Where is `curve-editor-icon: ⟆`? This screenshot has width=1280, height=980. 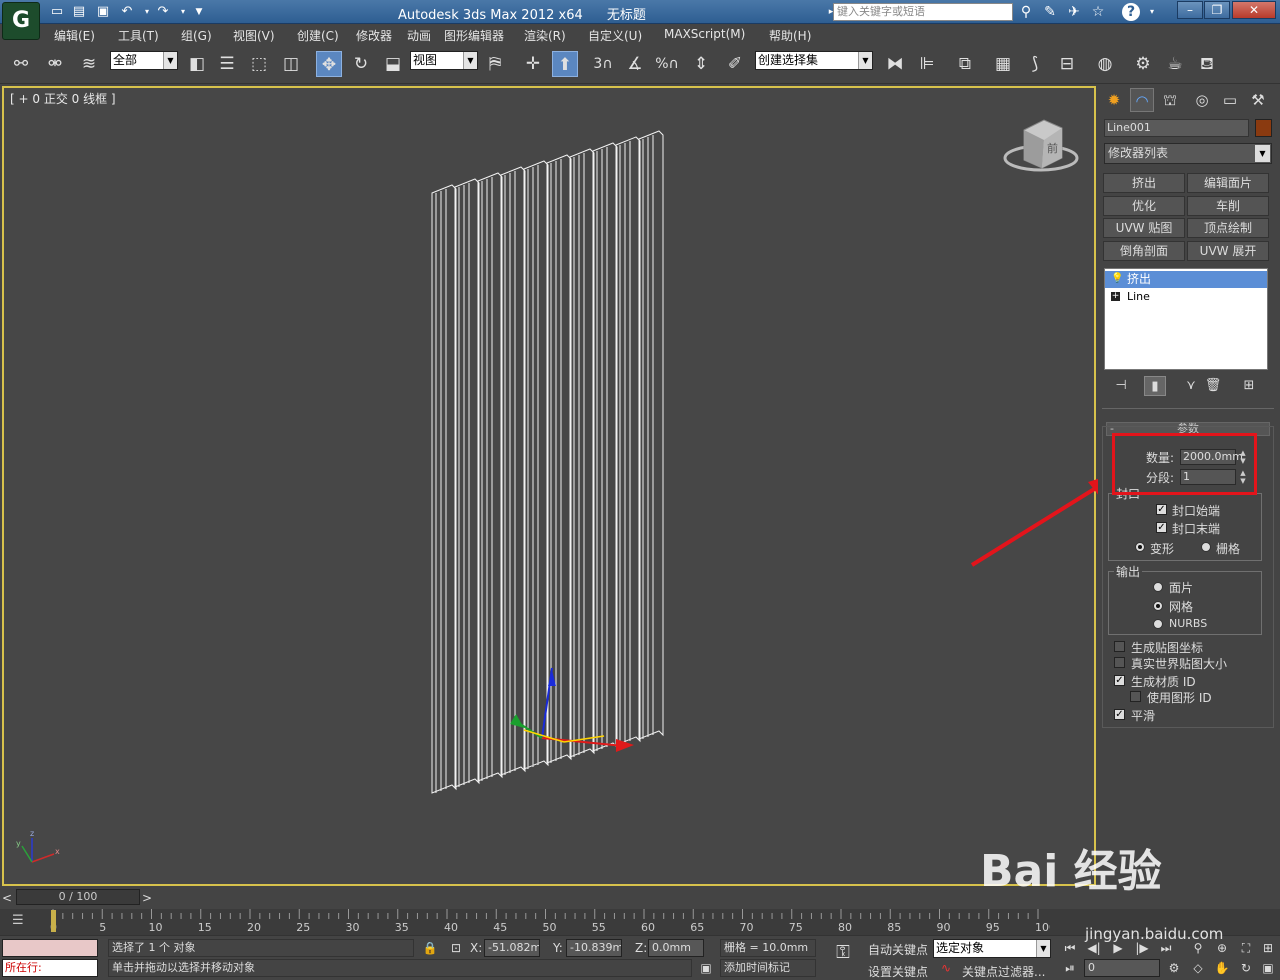
curve-editor-icon: ⟆ is located at coordinates (1035, 64).